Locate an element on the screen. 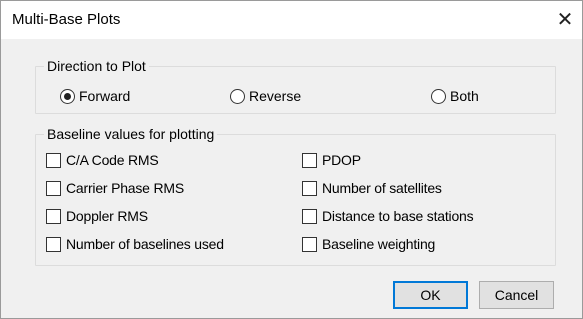 This screenshot has width=583, height=319. checkbox-baseline-weighting-label: Baseline weighting is located at coordinates (379, 244).